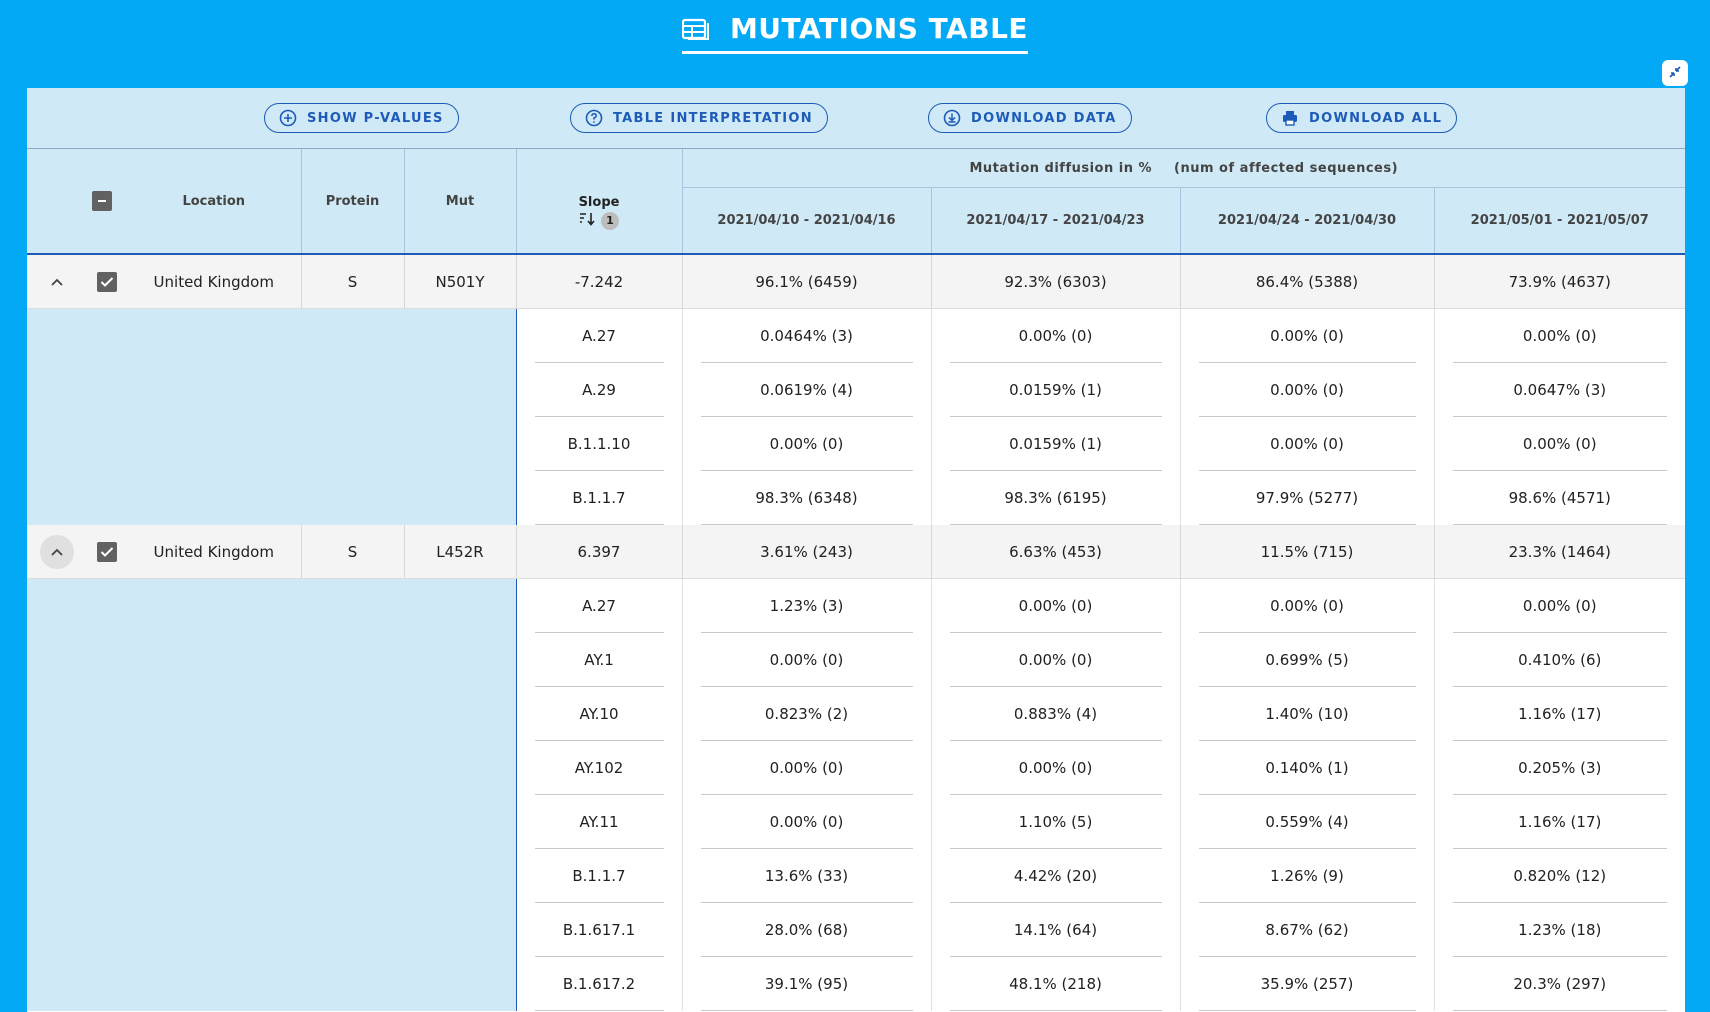 The width and height of the screenshot is (1710, 1012). I want to click on lineage-name-cell: A.27, so click(598, 335).